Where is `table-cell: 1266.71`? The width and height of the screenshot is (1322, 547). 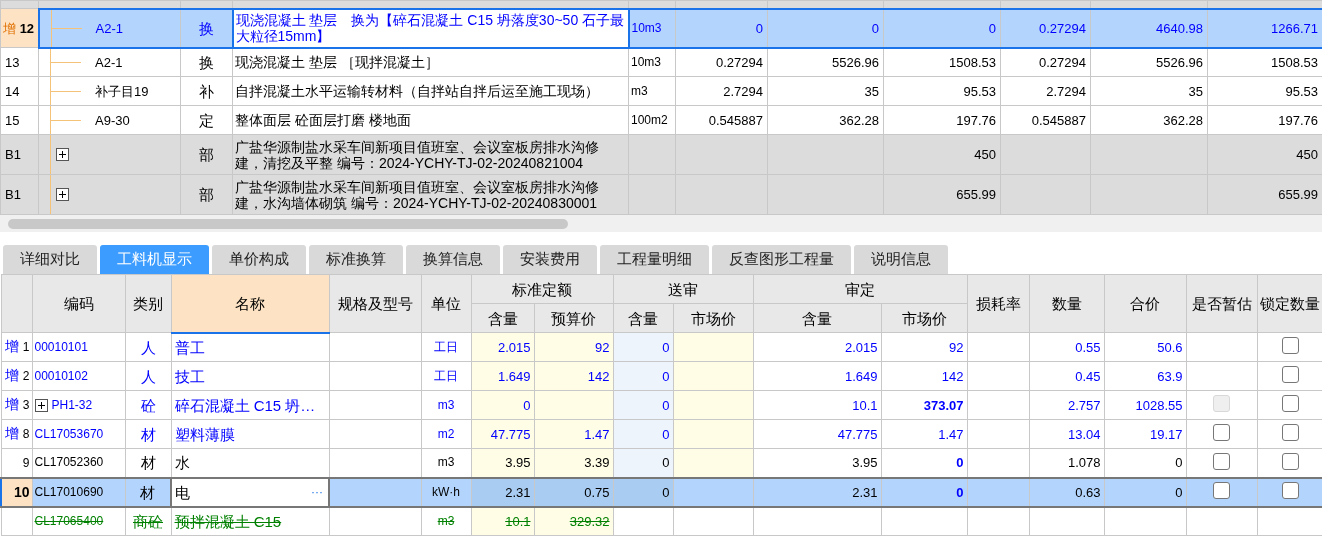 table-cell: 1266.71 is located at coordinates (1294, 28).